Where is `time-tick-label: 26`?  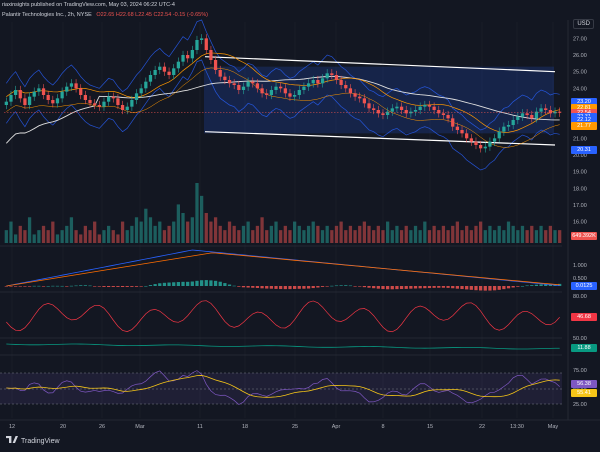 time-tick-label: 26 is located at coordinates (102, 427).